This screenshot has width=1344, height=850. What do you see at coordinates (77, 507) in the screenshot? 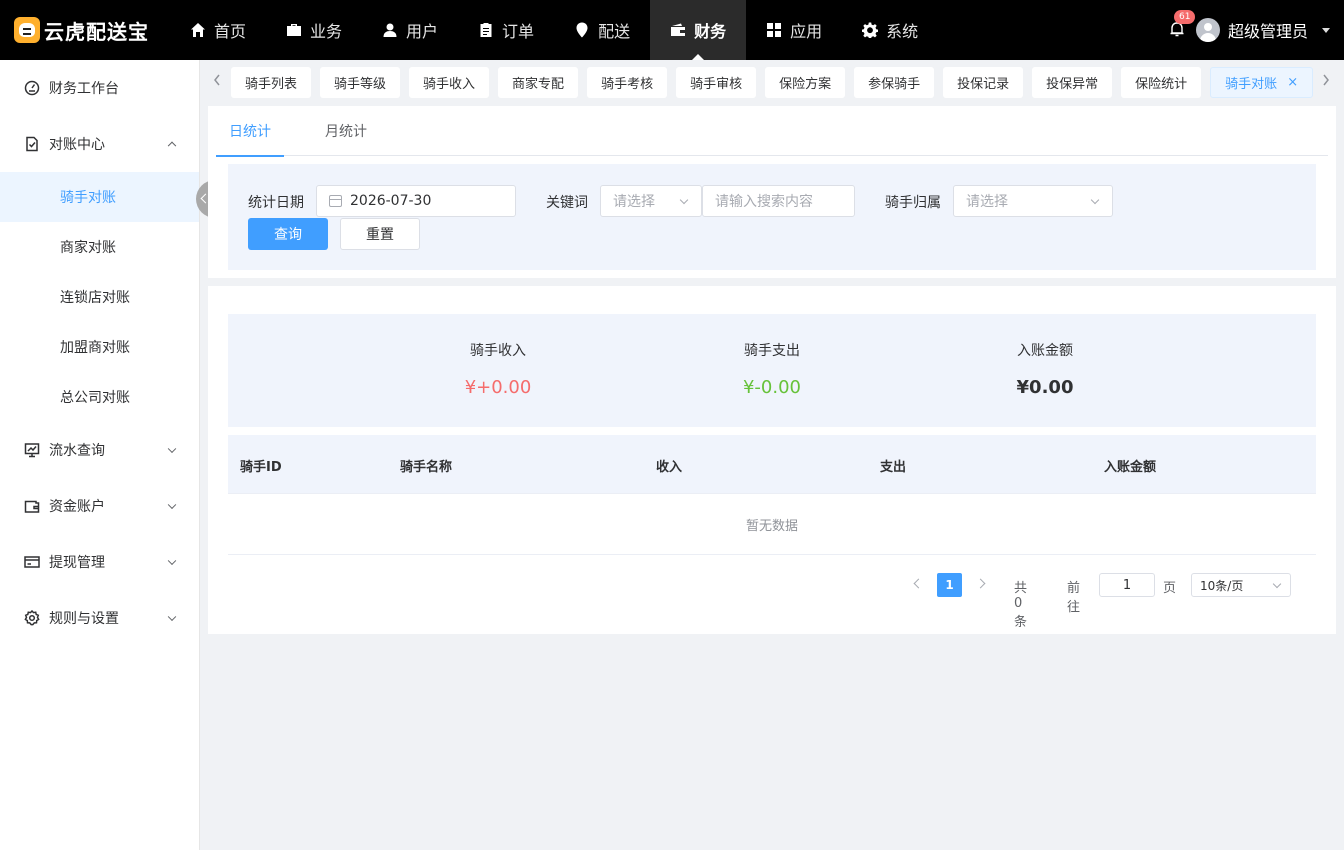
I see `sidebar-item-label: 资金账户` at bounding box center [77, 507].